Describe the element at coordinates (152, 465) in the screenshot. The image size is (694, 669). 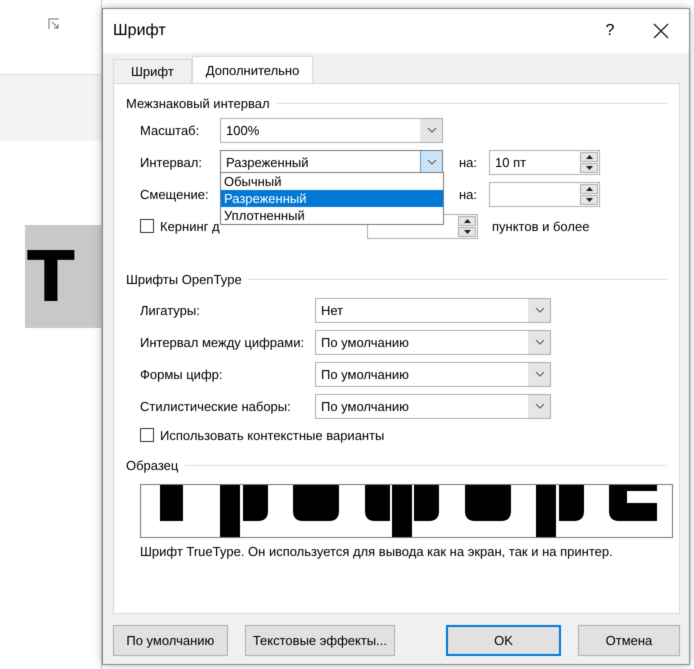
I see `section-heading: Образец` at that location.